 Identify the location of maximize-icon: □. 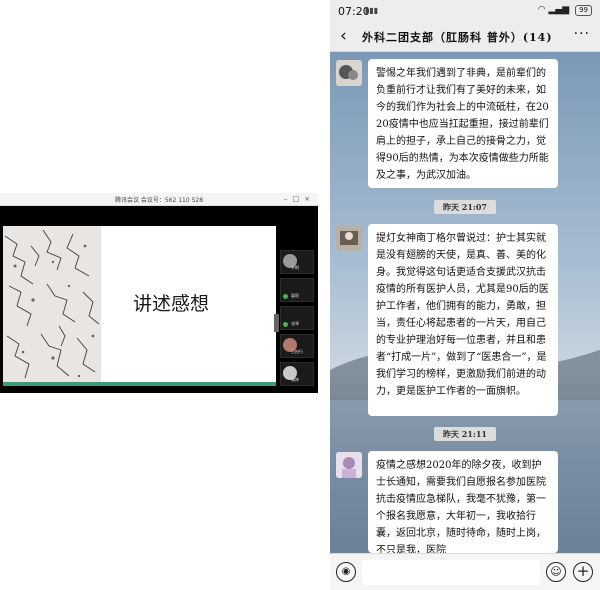
(299, 199).